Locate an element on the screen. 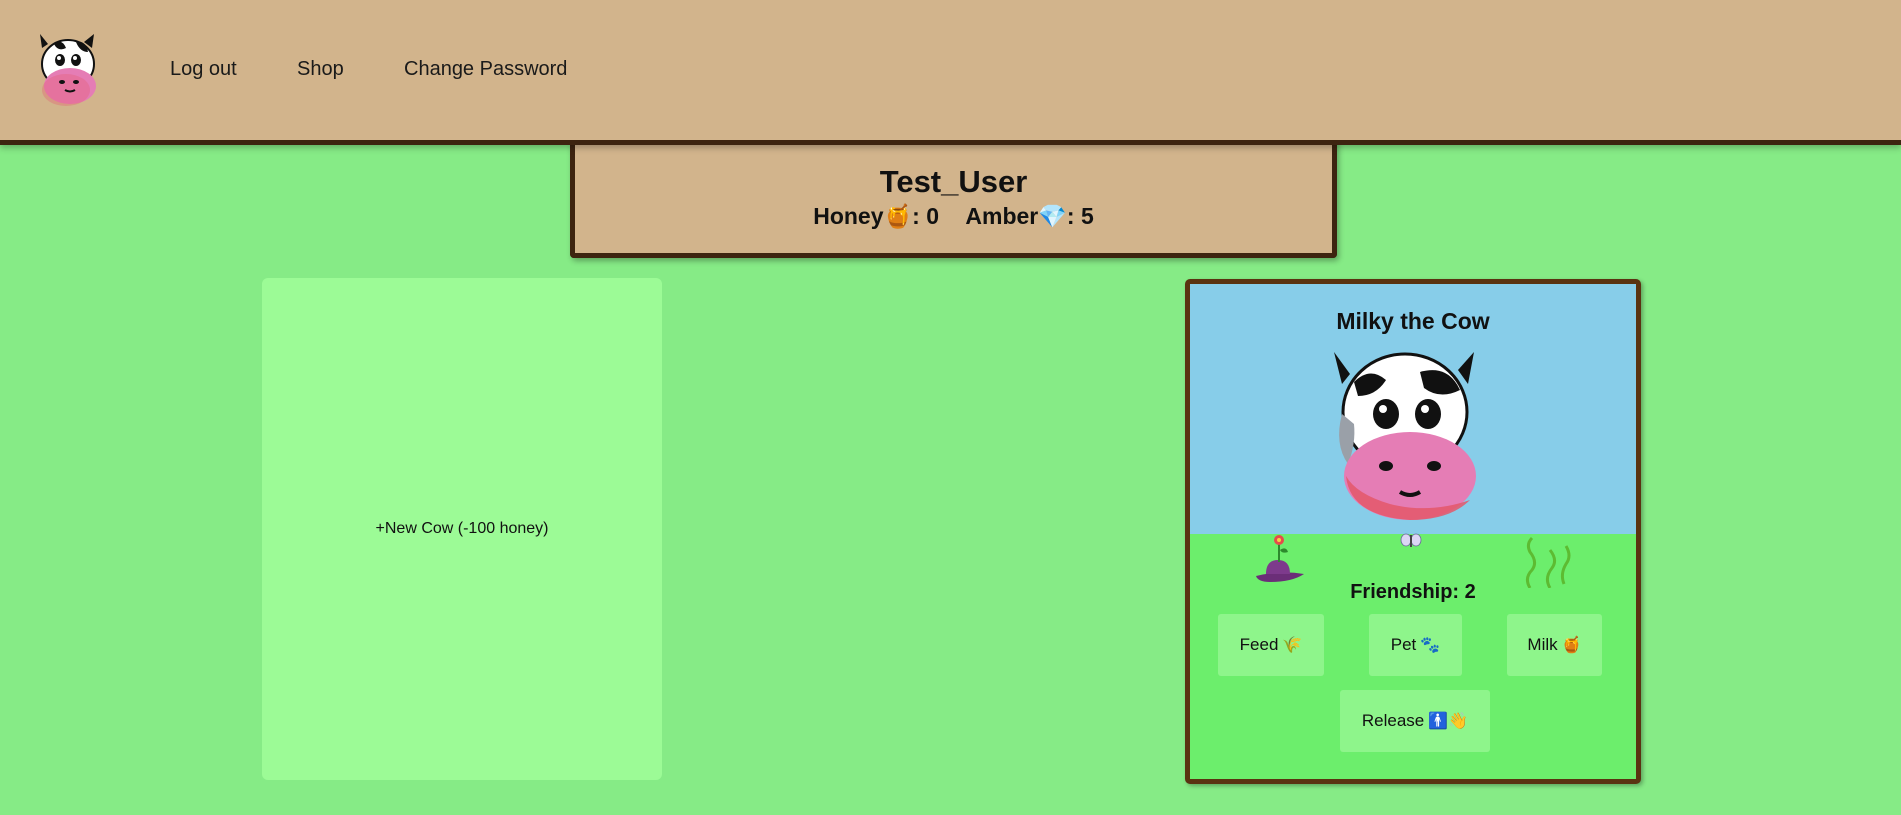 The width and height of the screenshot is (1901, 815). honey-balance: Honey🍯: 0 is located at coordinates (876, 216).